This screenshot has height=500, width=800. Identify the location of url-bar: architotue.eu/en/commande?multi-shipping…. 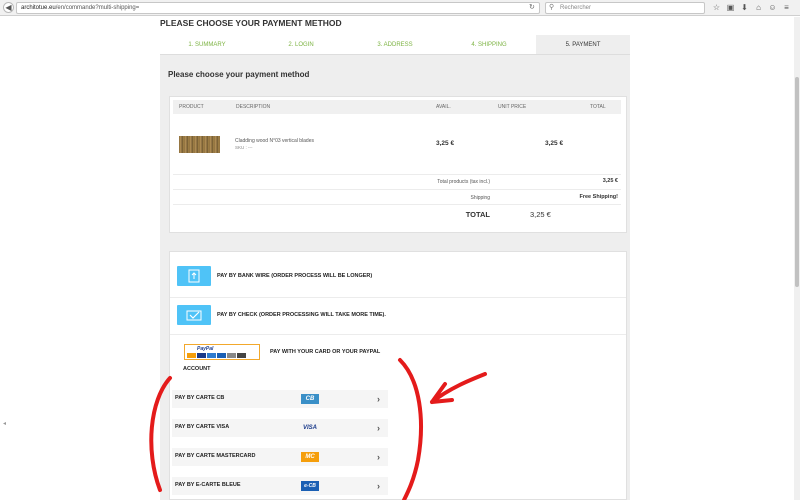
(278, 8).